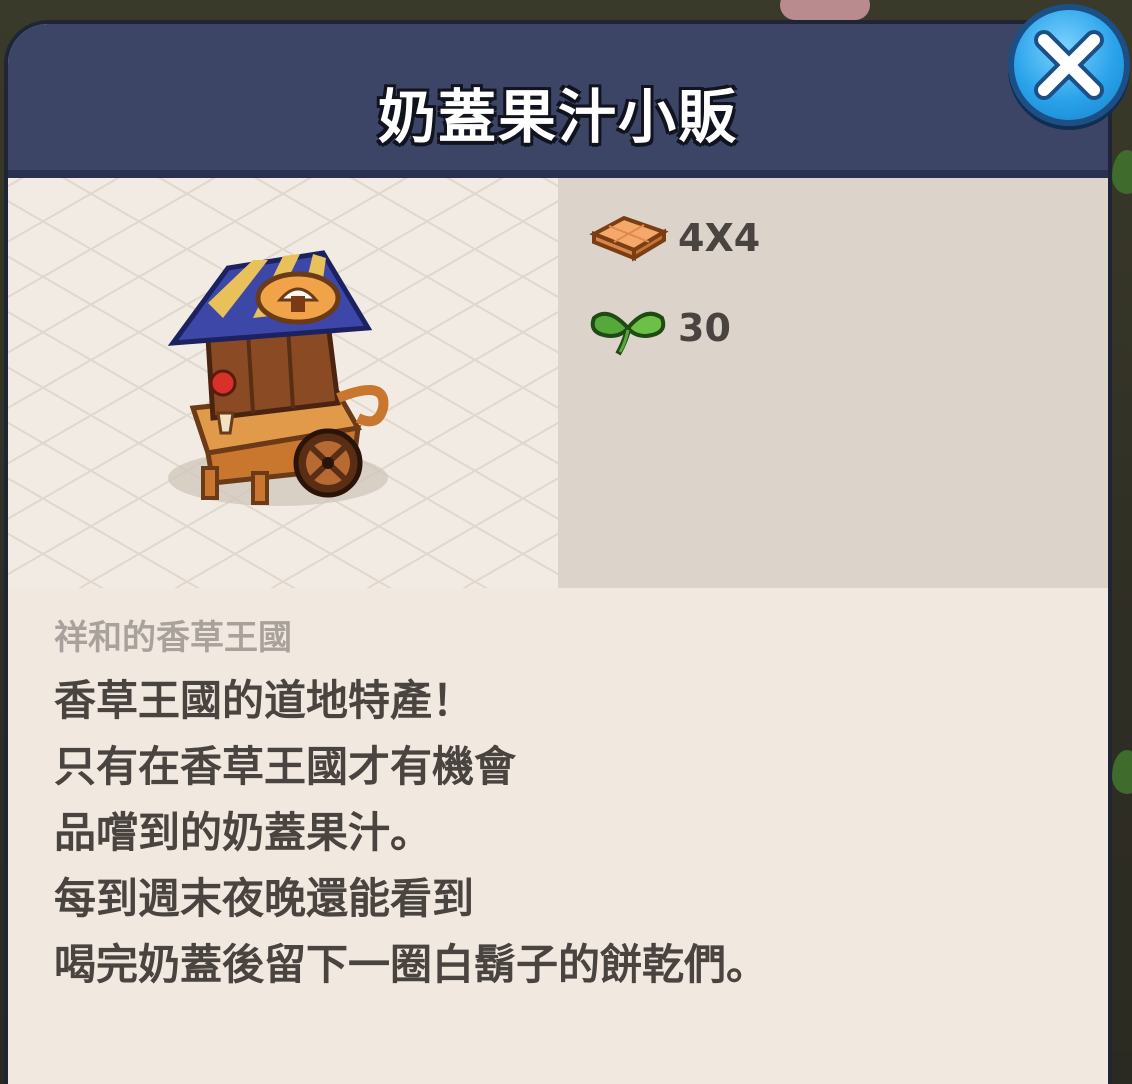  Describe the element at coordinates (278, 378) in the screenshot. I see `juice-cart-icon` at that location.